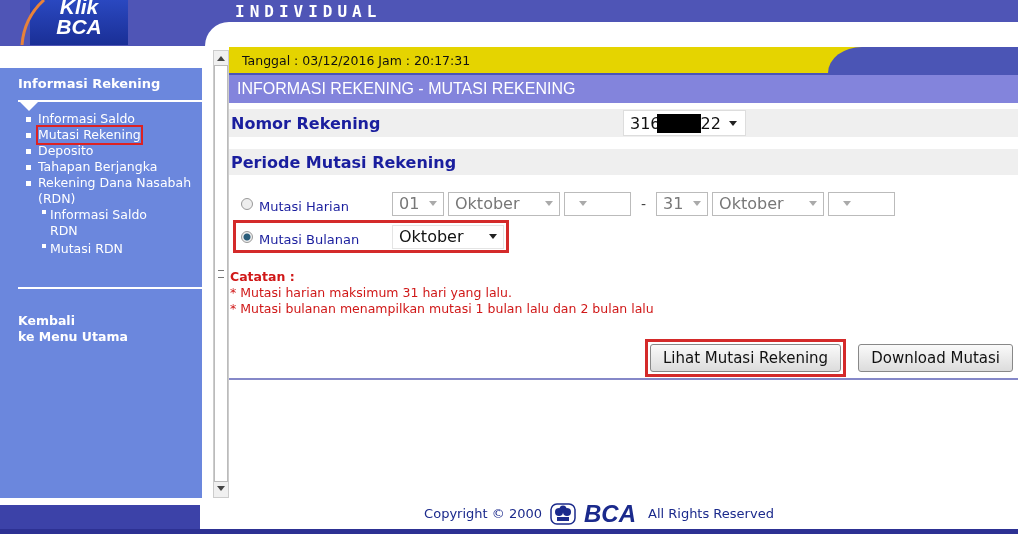 The width and height of the screenshot is (1018, 534). Describe the element at coordinates (89, 84) in the screenshot. I see `sidebar-heading: Informasi Rekening` at that location.